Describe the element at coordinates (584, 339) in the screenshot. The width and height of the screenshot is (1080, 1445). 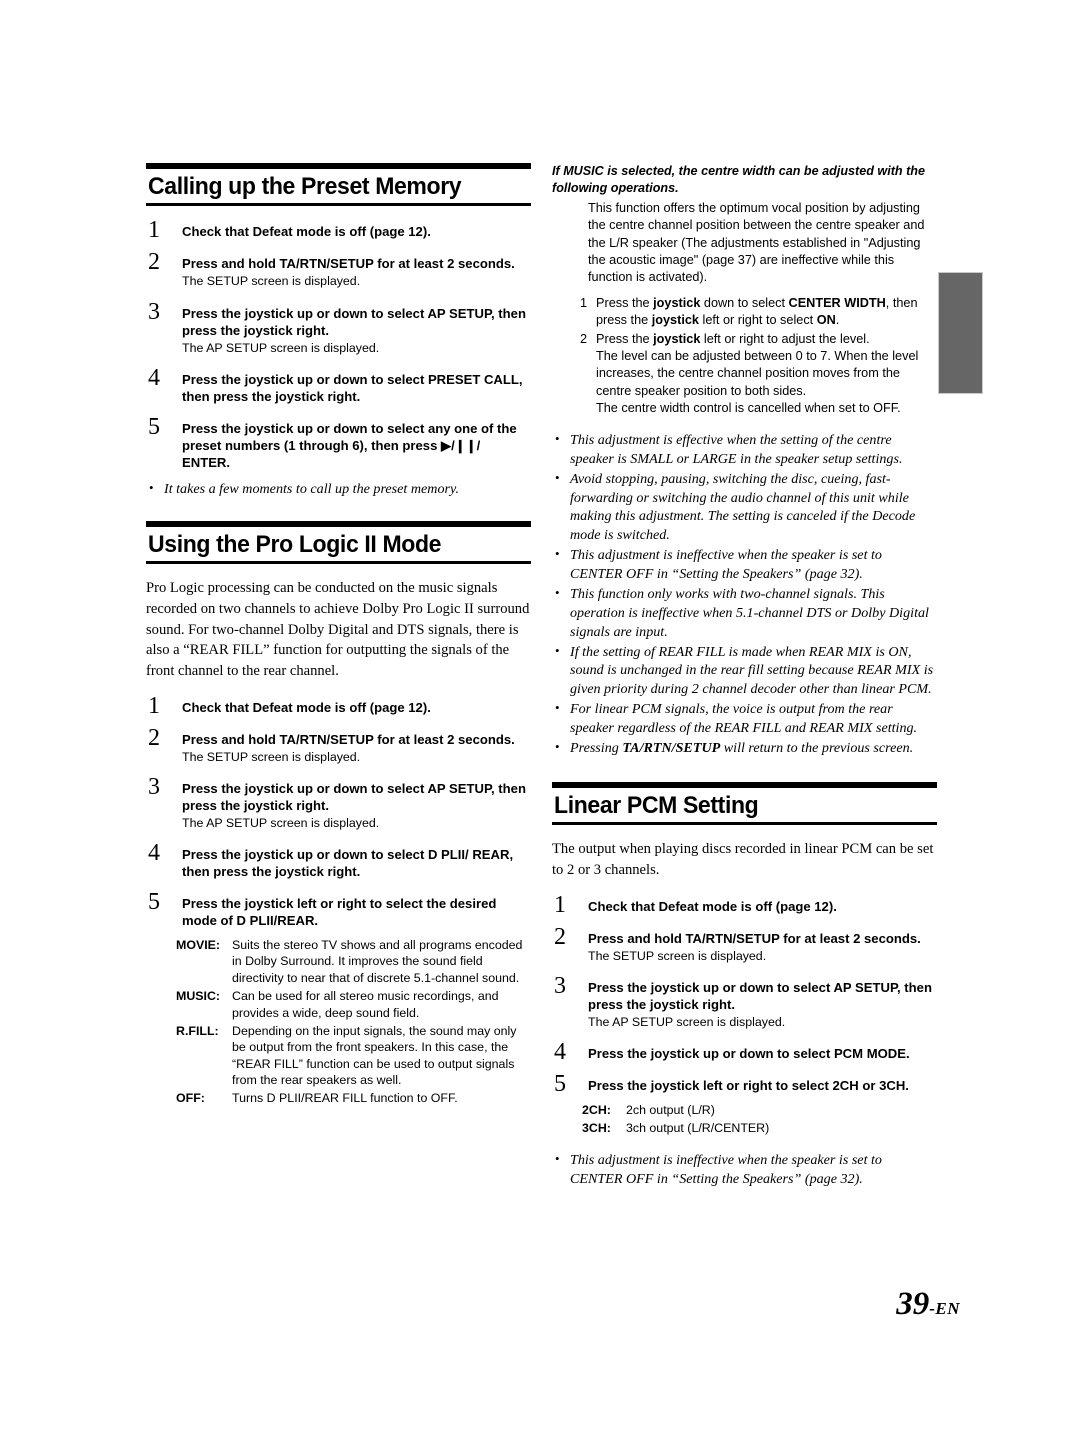
I see `substep-number: 2` at that location.